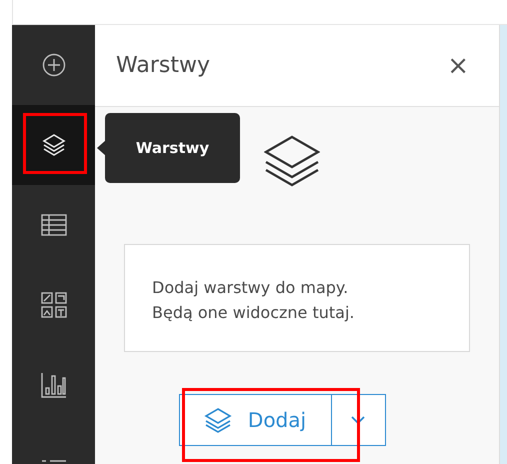 This screenshot has height=464, width=507. I want to click on plus-circle-icon, so click(54, 65).